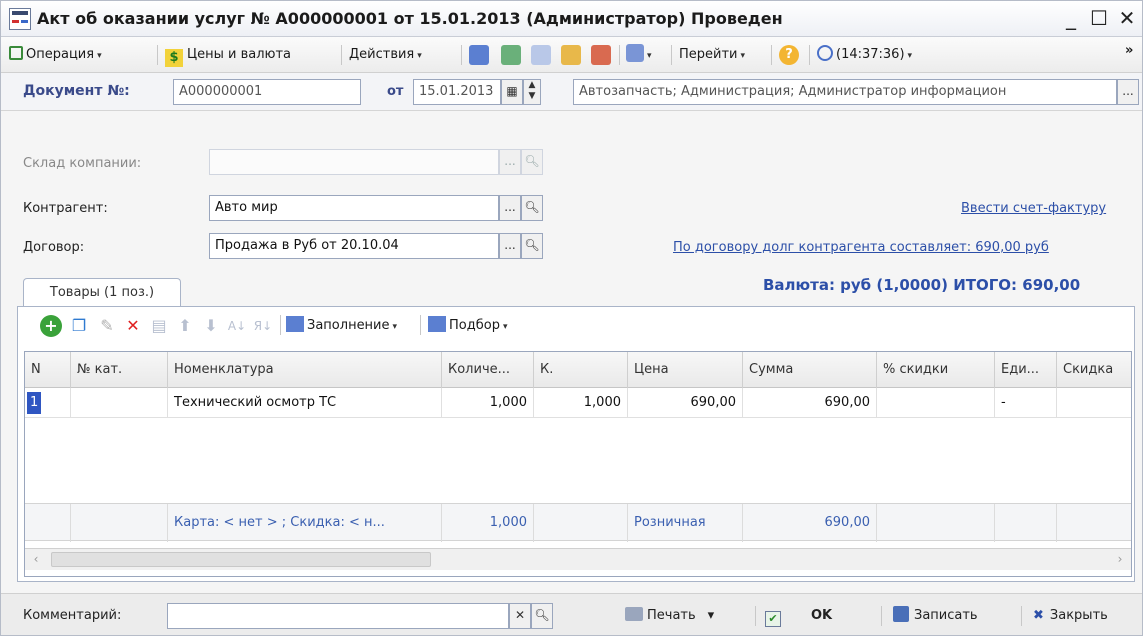 The image size is (1143, 636). I want to click on printer-icon, so click(634, 614).